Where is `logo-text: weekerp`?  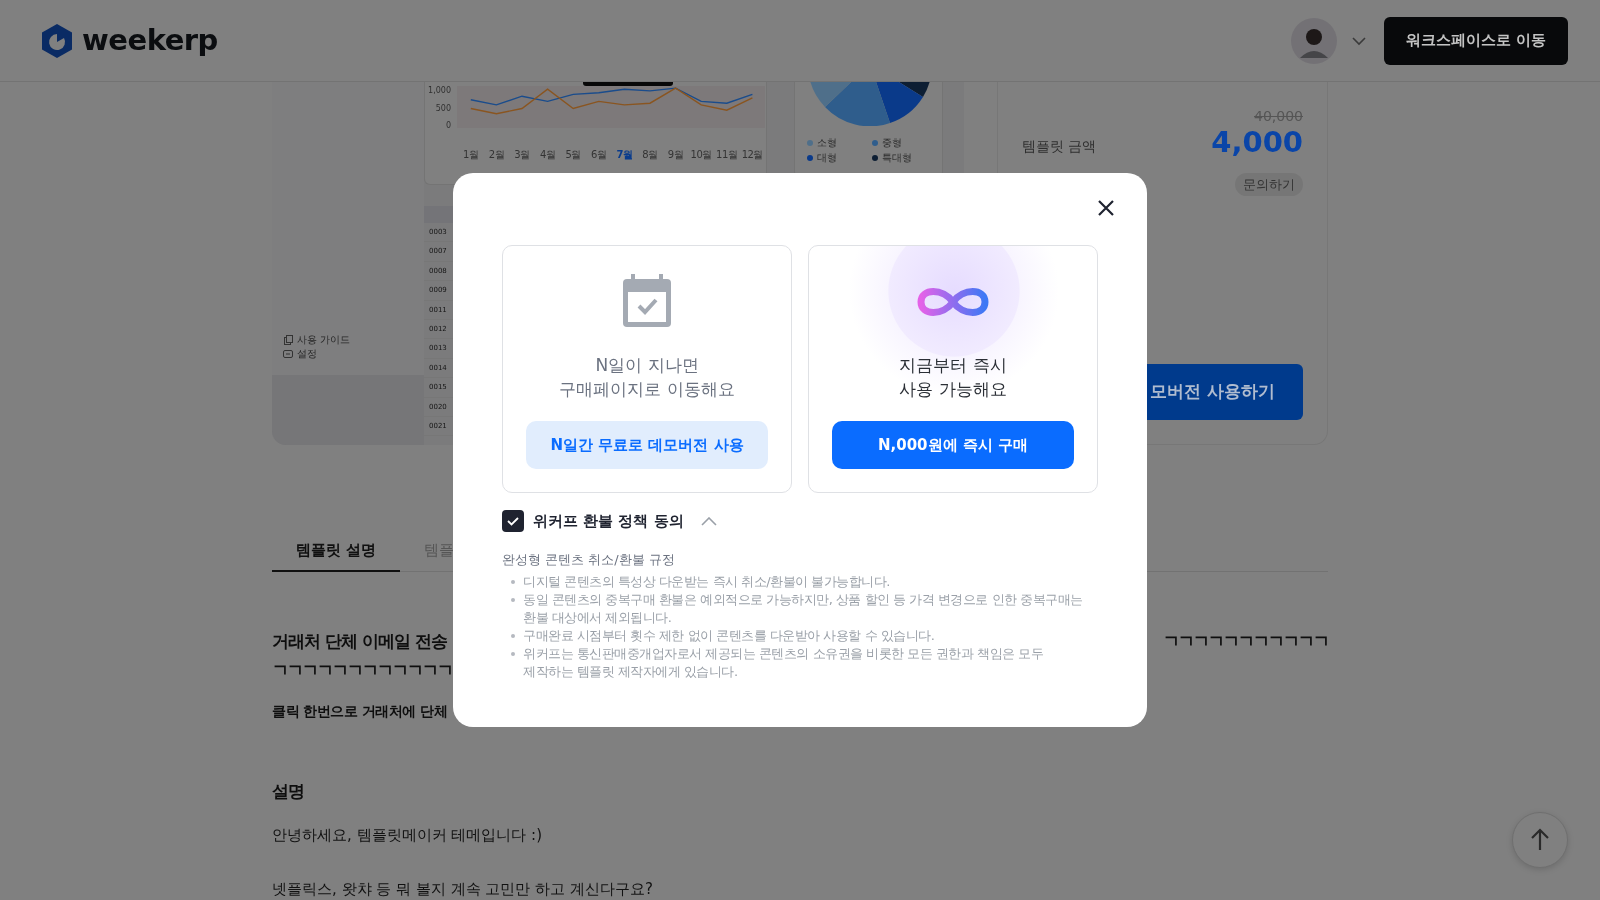 logo-text: weekerp is located at coordinates (150, 40).